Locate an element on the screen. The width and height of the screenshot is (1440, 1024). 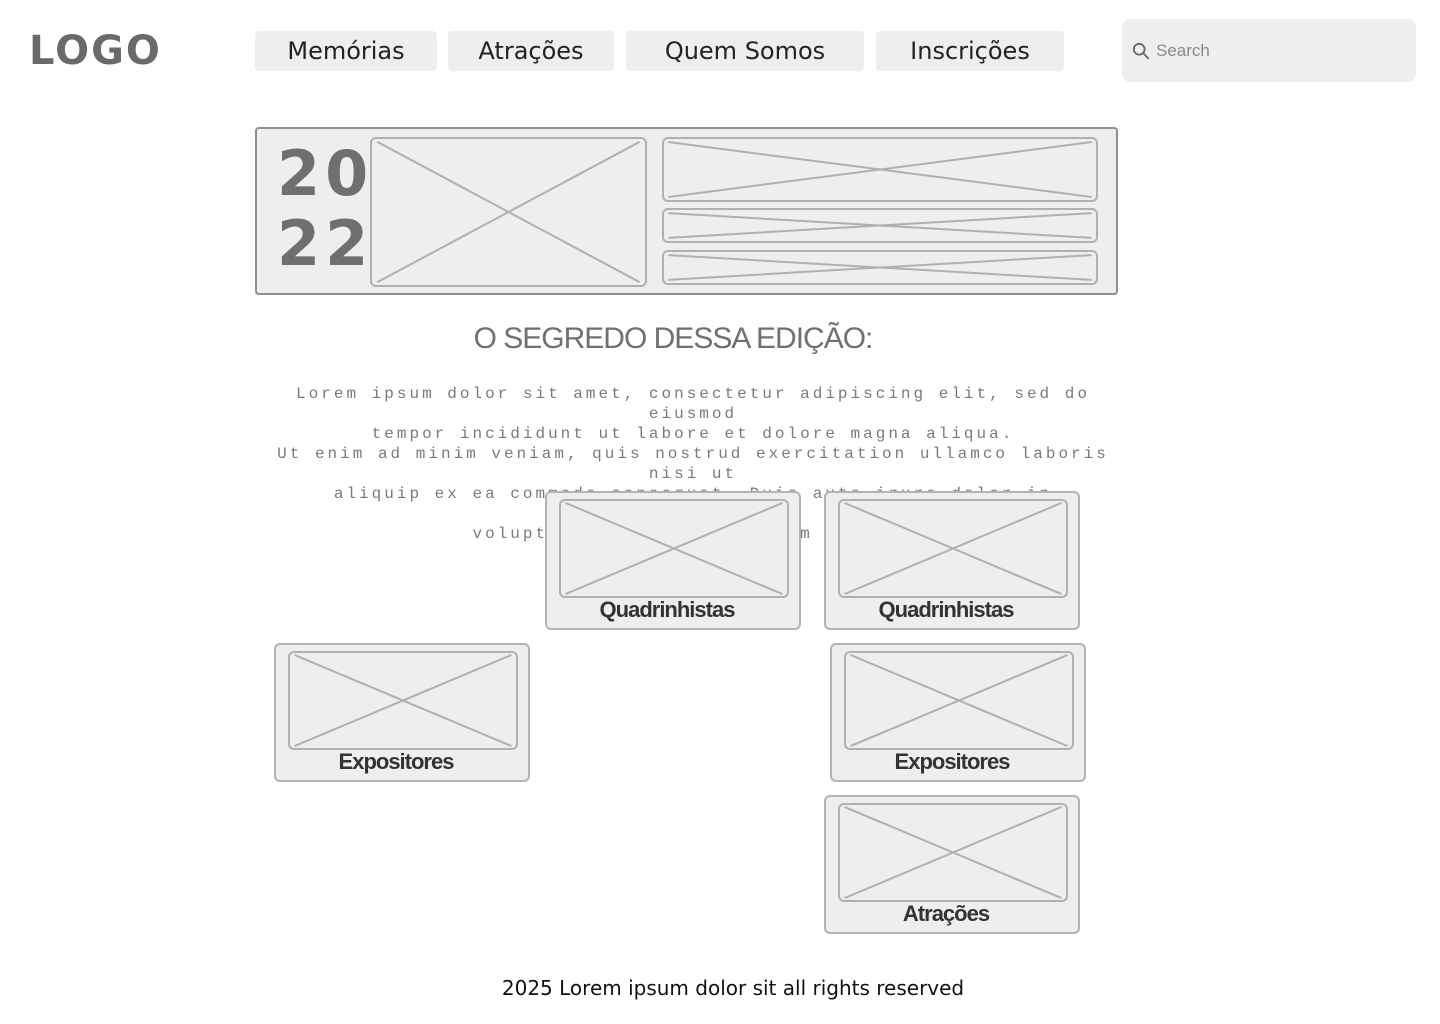
search-box is located at coordinates (1269, 50).